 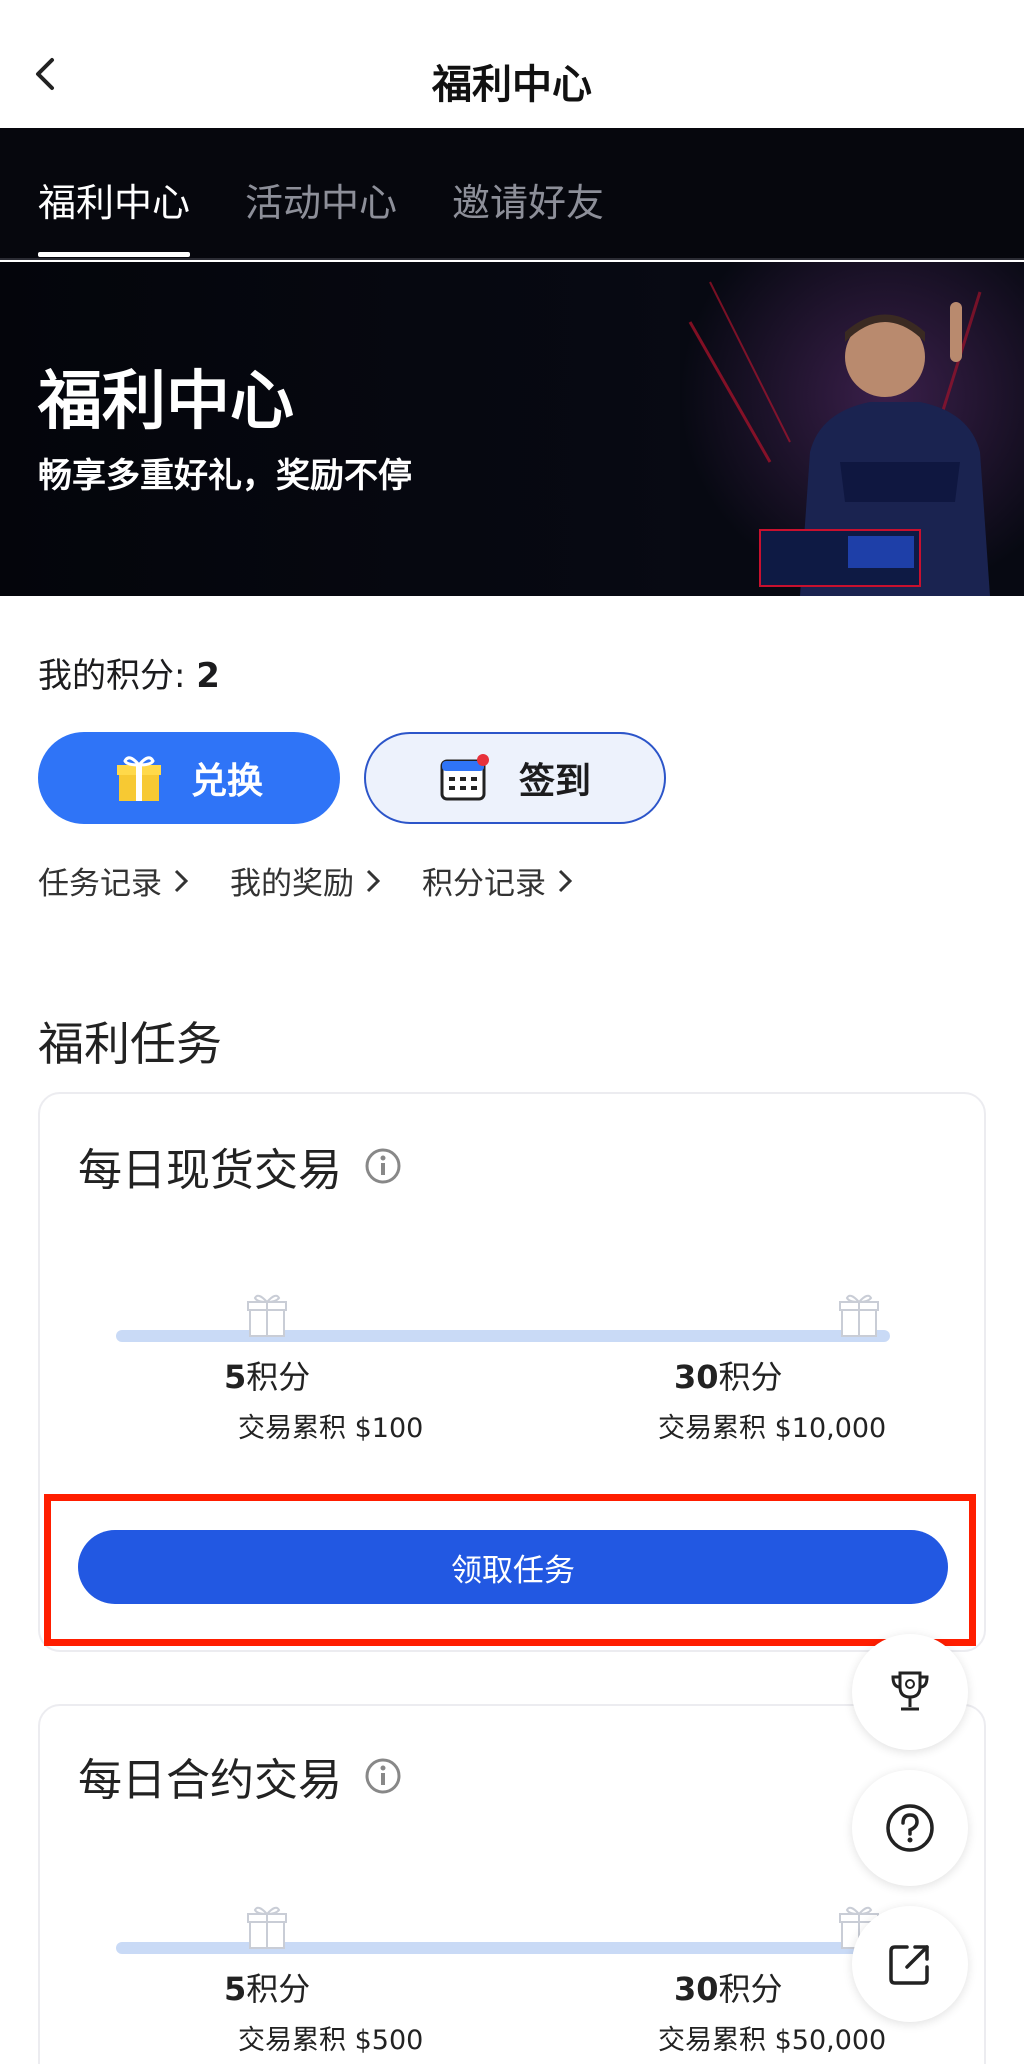 What do you see at coordinates (208, 676) in the screenshot?
I see `points-value: 2` at bounding box center [208, 676].